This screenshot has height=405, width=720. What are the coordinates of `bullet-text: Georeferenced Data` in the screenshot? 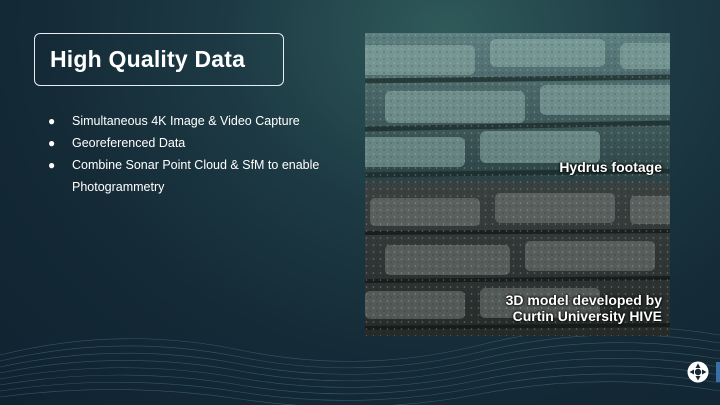 It's located at (129, 143).